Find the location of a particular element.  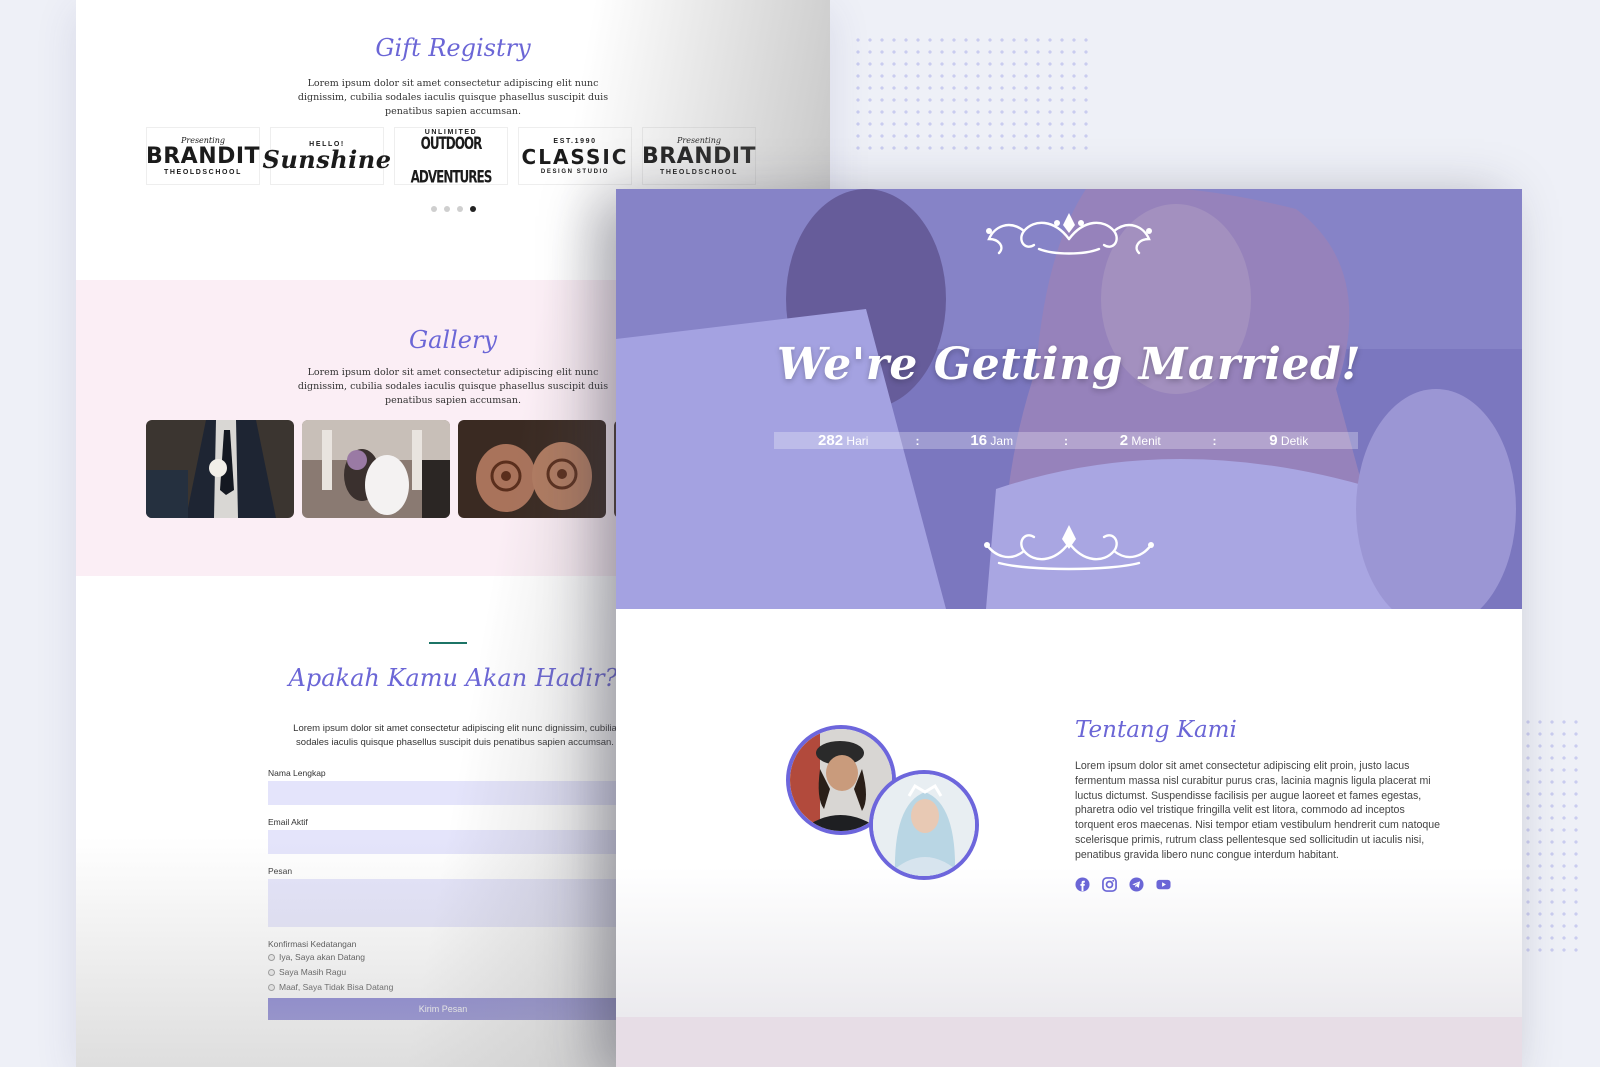

logo-wordmark: CLASSIC is located at coordinates (575, 156).